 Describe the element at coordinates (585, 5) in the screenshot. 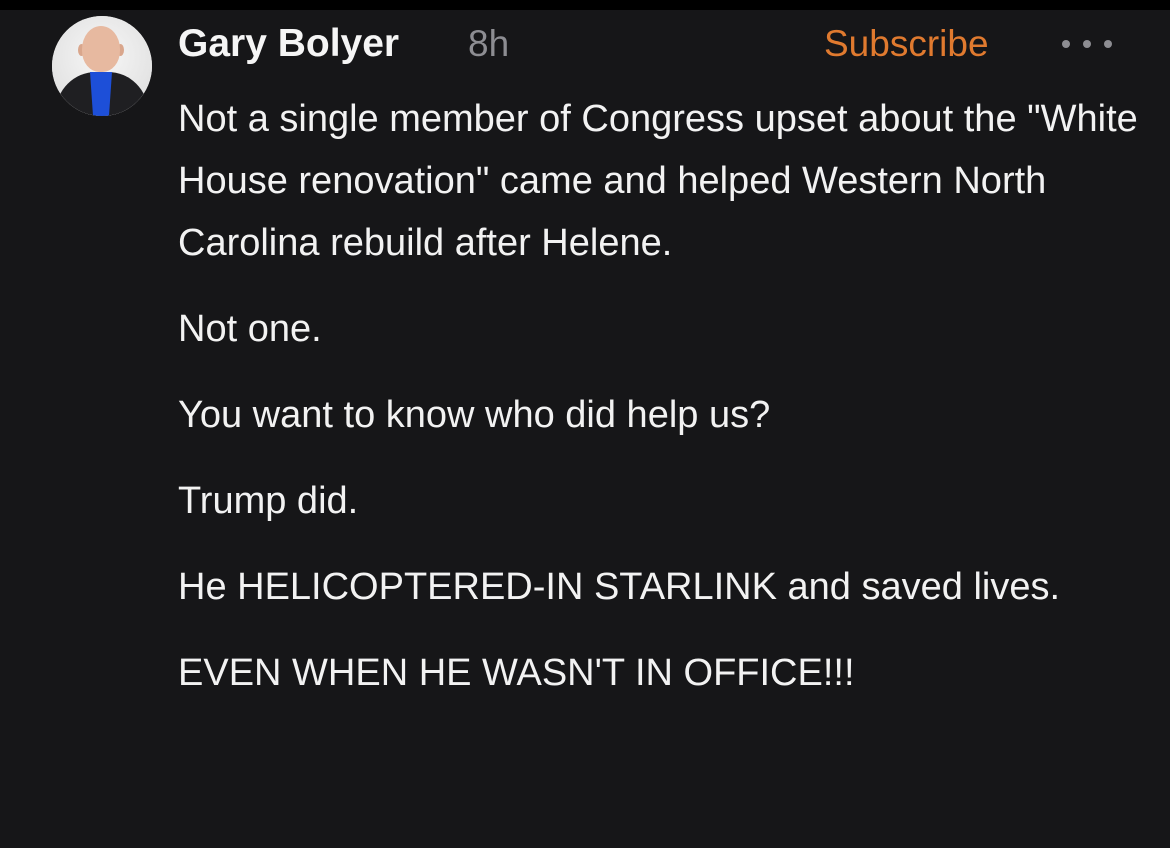

I see `top-edge` at that location.